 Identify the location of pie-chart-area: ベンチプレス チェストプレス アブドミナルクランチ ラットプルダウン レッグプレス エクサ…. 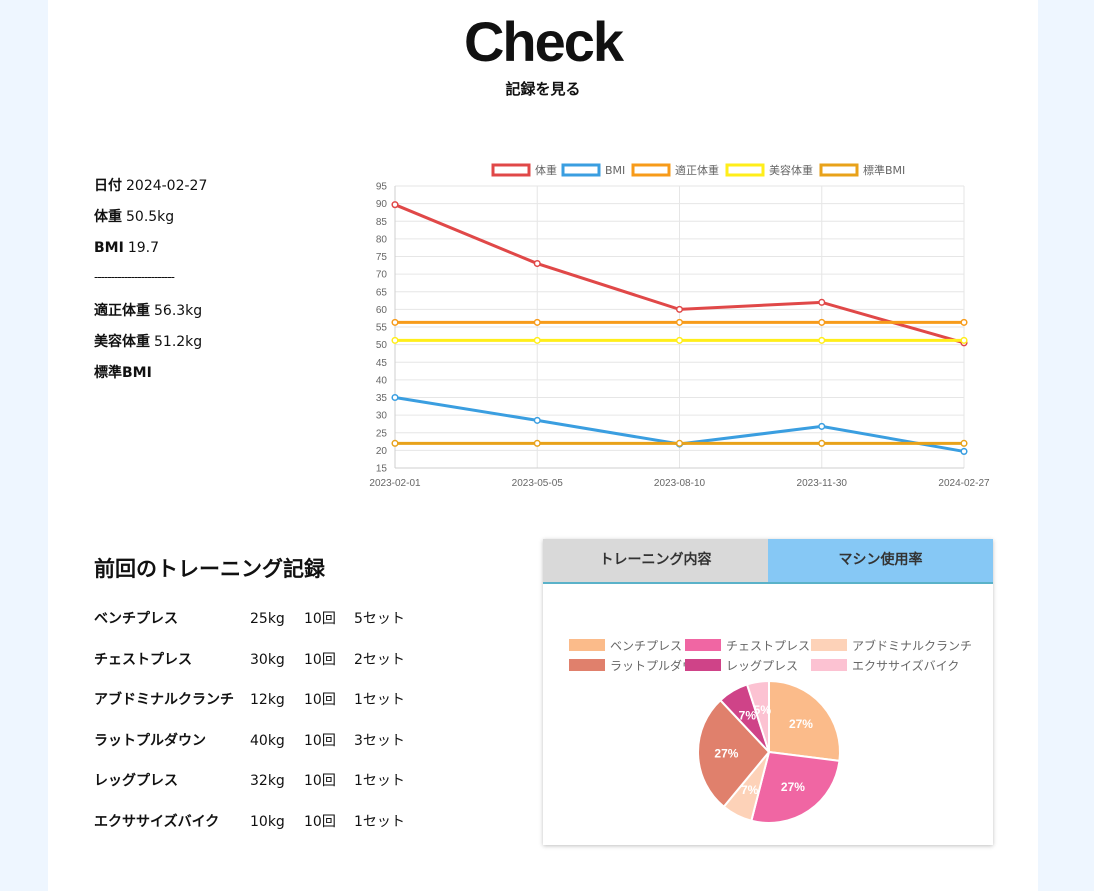
(768, 714).